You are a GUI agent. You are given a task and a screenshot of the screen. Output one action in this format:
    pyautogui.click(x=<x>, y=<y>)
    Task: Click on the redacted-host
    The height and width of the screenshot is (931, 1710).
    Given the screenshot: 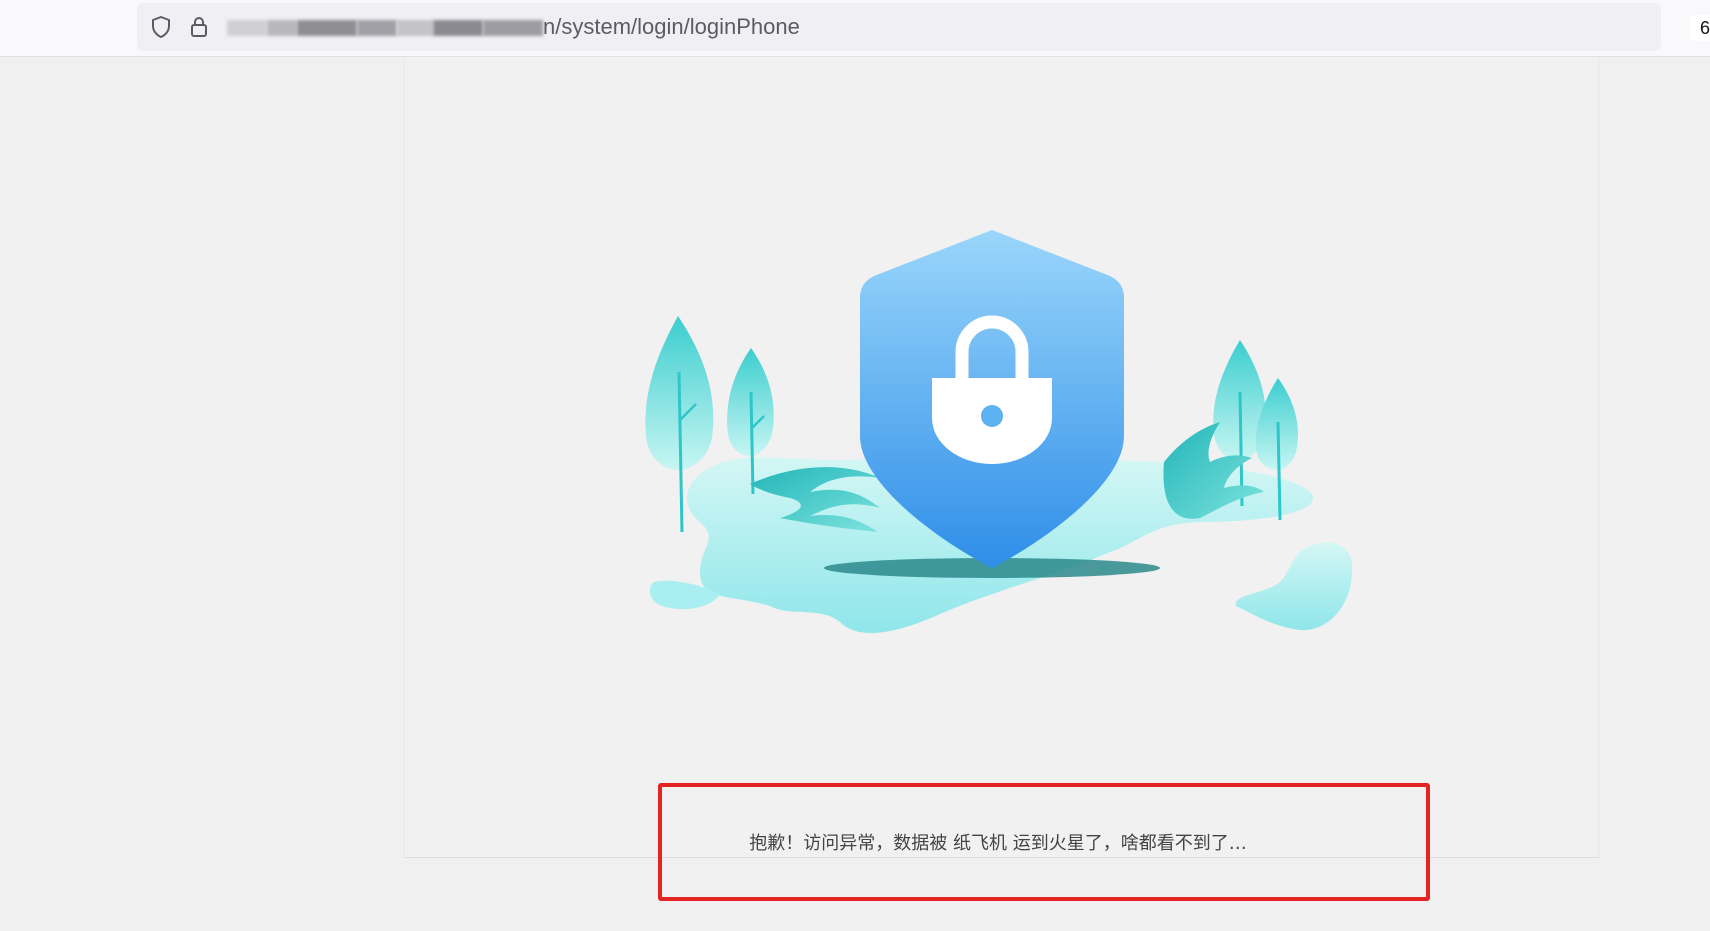 What is the action you would take?
    pyautogui.click(x=385, y=28)
    